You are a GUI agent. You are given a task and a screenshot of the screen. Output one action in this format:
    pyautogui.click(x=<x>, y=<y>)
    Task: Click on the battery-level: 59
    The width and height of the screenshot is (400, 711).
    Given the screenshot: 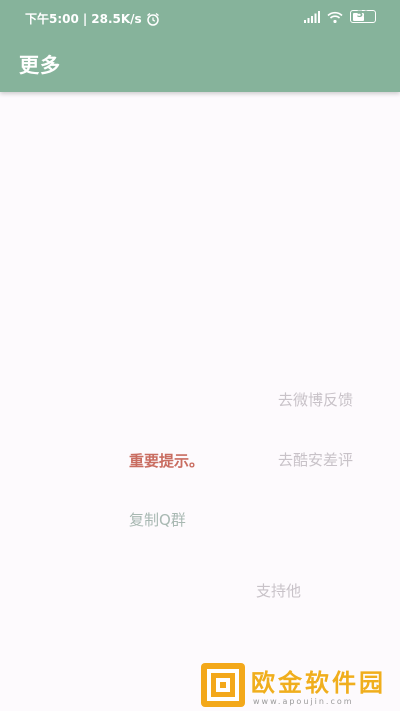 What is the action you would take?
    pyautogui.click(x=363, y=15)
    